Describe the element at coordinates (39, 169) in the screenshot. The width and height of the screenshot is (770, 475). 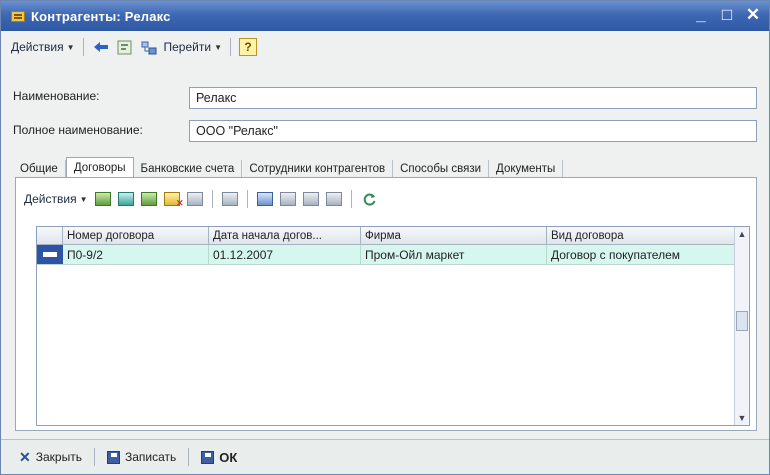
I see `tab-general: Общие` at that location.